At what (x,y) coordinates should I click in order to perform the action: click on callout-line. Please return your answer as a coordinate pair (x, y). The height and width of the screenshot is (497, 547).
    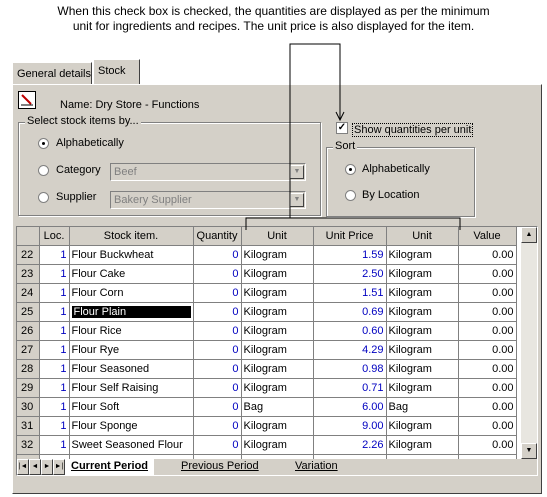
    Looking at the image, I should click on (315, 130).